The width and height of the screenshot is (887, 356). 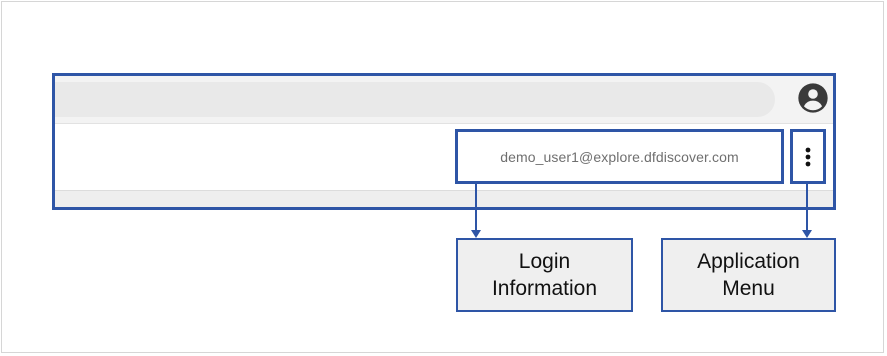 What do you see at coordinates (748, 261) in the screenshot?
I see `callout-menu-line1: Application` at bounding box center [748, 261].